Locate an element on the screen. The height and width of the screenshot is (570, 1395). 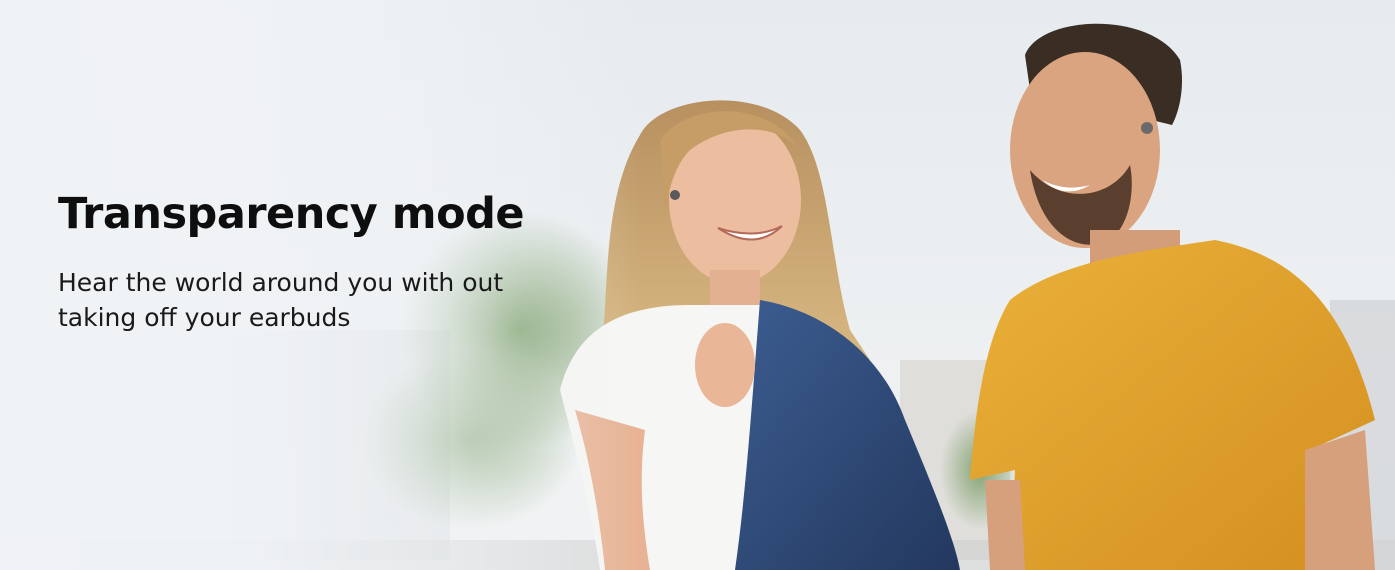
hero-headline: Transparency mode is located at coordinates (291, 214).